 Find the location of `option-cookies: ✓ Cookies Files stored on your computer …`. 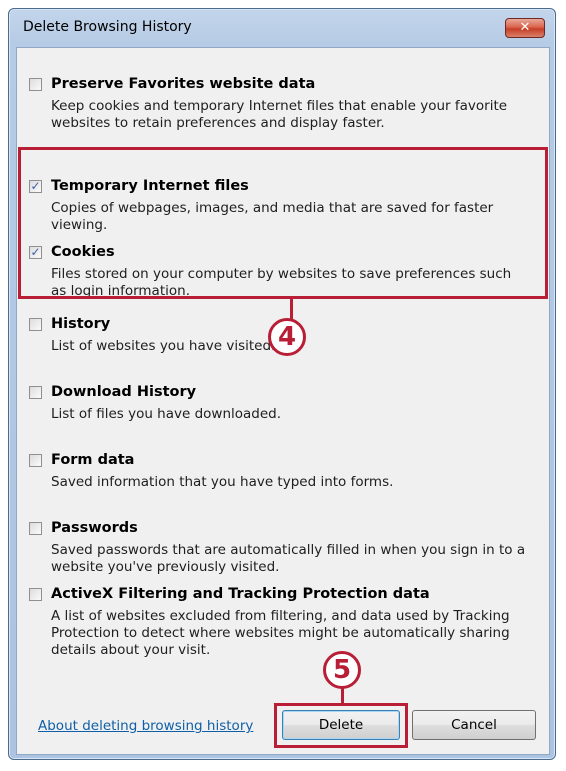

option-cookies: ✓ Cookies Files stored on your computer … is located at coordinates (279, 272).